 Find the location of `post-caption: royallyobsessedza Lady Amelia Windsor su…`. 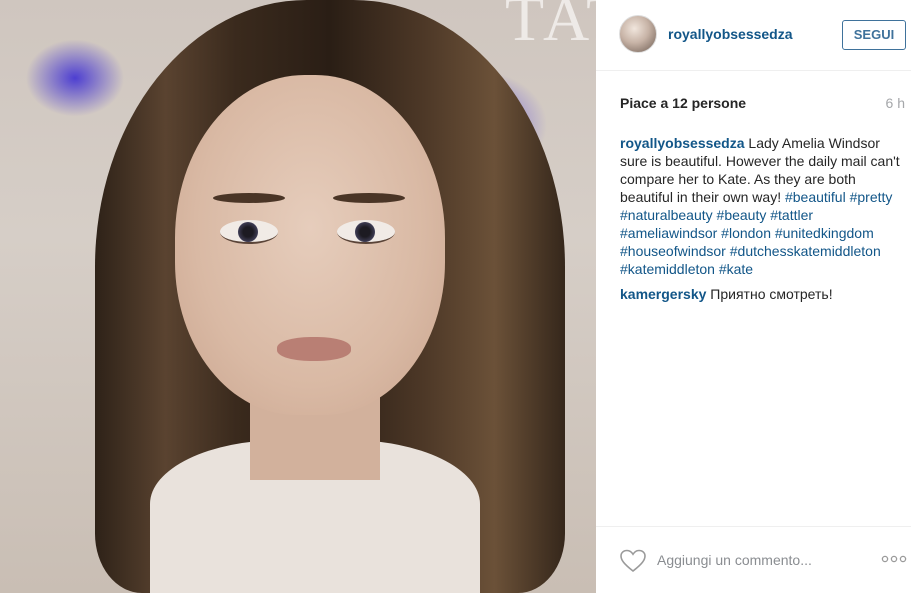

post-caption: royallyobsessedza Lady Amelia Windsor su… is located at coordinates (765, 206).